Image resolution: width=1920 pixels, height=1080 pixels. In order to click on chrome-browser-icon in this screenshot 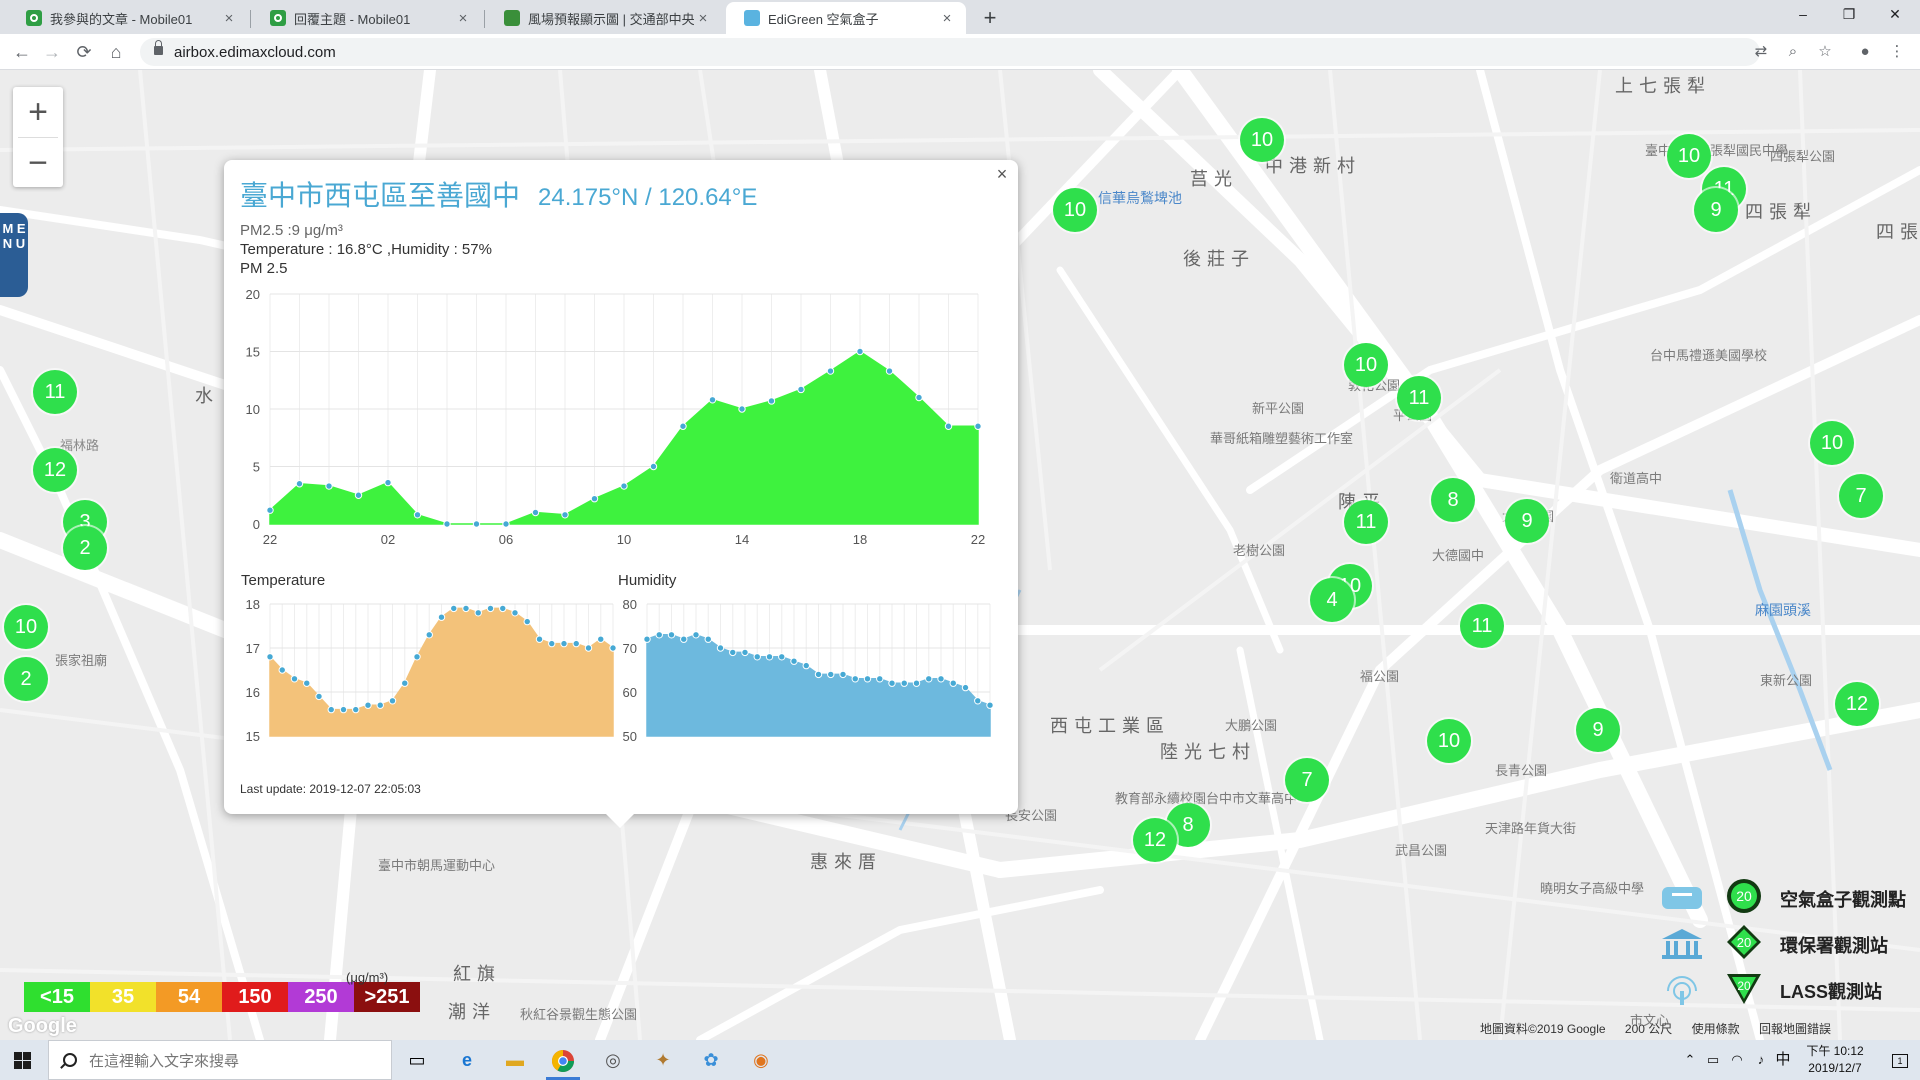, I will do `click(563, 1062)`.